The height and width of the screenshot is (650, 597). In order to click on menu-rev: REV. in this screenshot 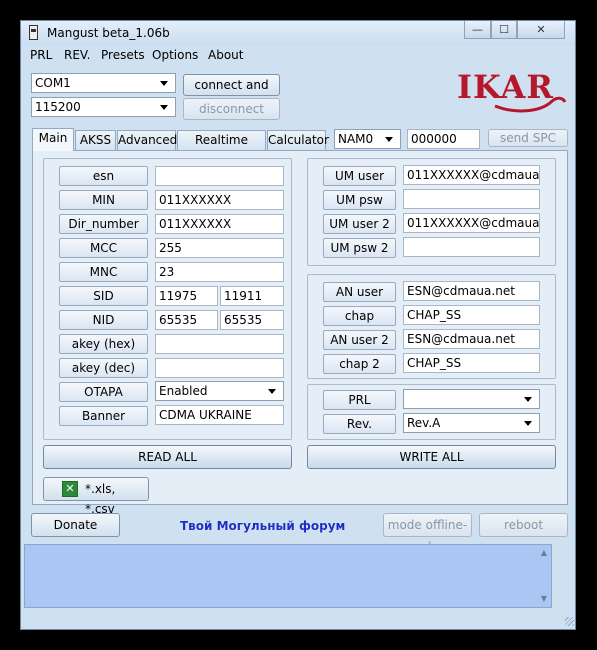, I will do `click(77, 55)`.